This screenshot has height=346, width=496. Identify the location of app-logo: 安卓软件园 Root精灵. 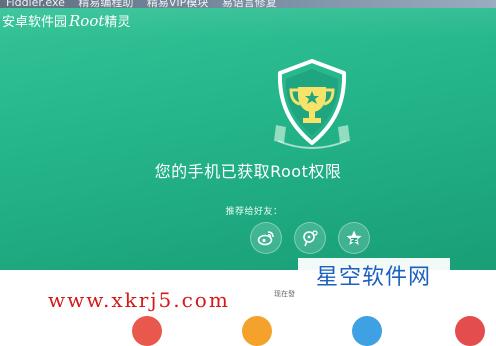
(66, 20).